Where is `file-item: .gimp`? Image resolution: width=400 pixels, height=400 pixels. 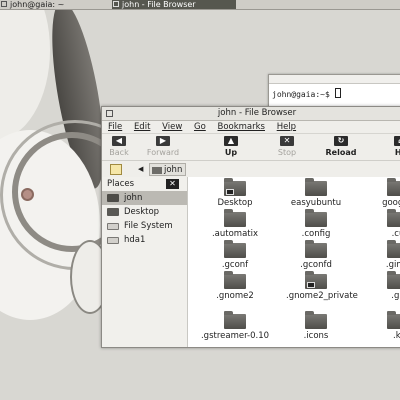
file-item: .gimp is located at coordinates (379, 255).